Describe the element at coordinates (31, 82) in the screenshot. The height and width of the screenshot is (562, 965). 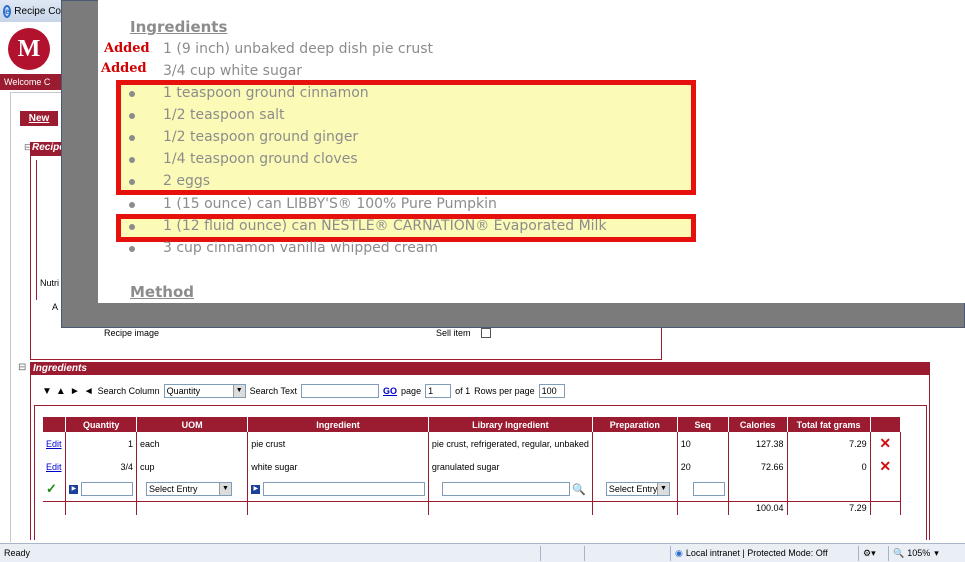
I see `welcome-bar: Welcome C` at that location.